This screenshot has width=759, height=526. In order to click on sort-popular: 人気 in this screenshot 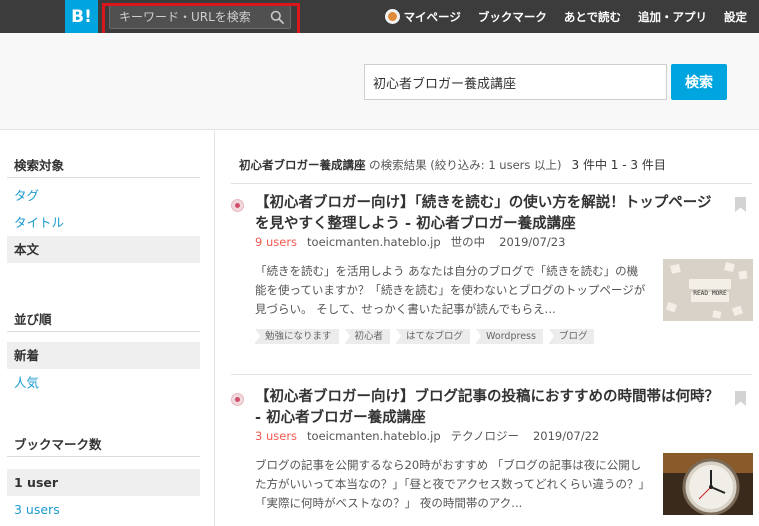, I will do `click(103, 382)`.